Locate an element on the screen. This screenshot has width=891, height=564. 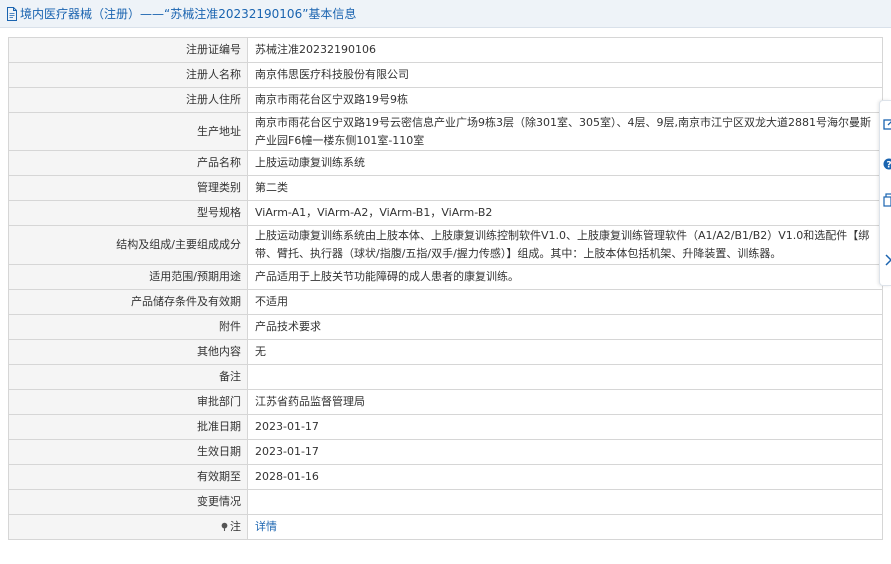
table-row-storage: 产品储存条件及有效期 不适用 is located at coordinates (445, 302).